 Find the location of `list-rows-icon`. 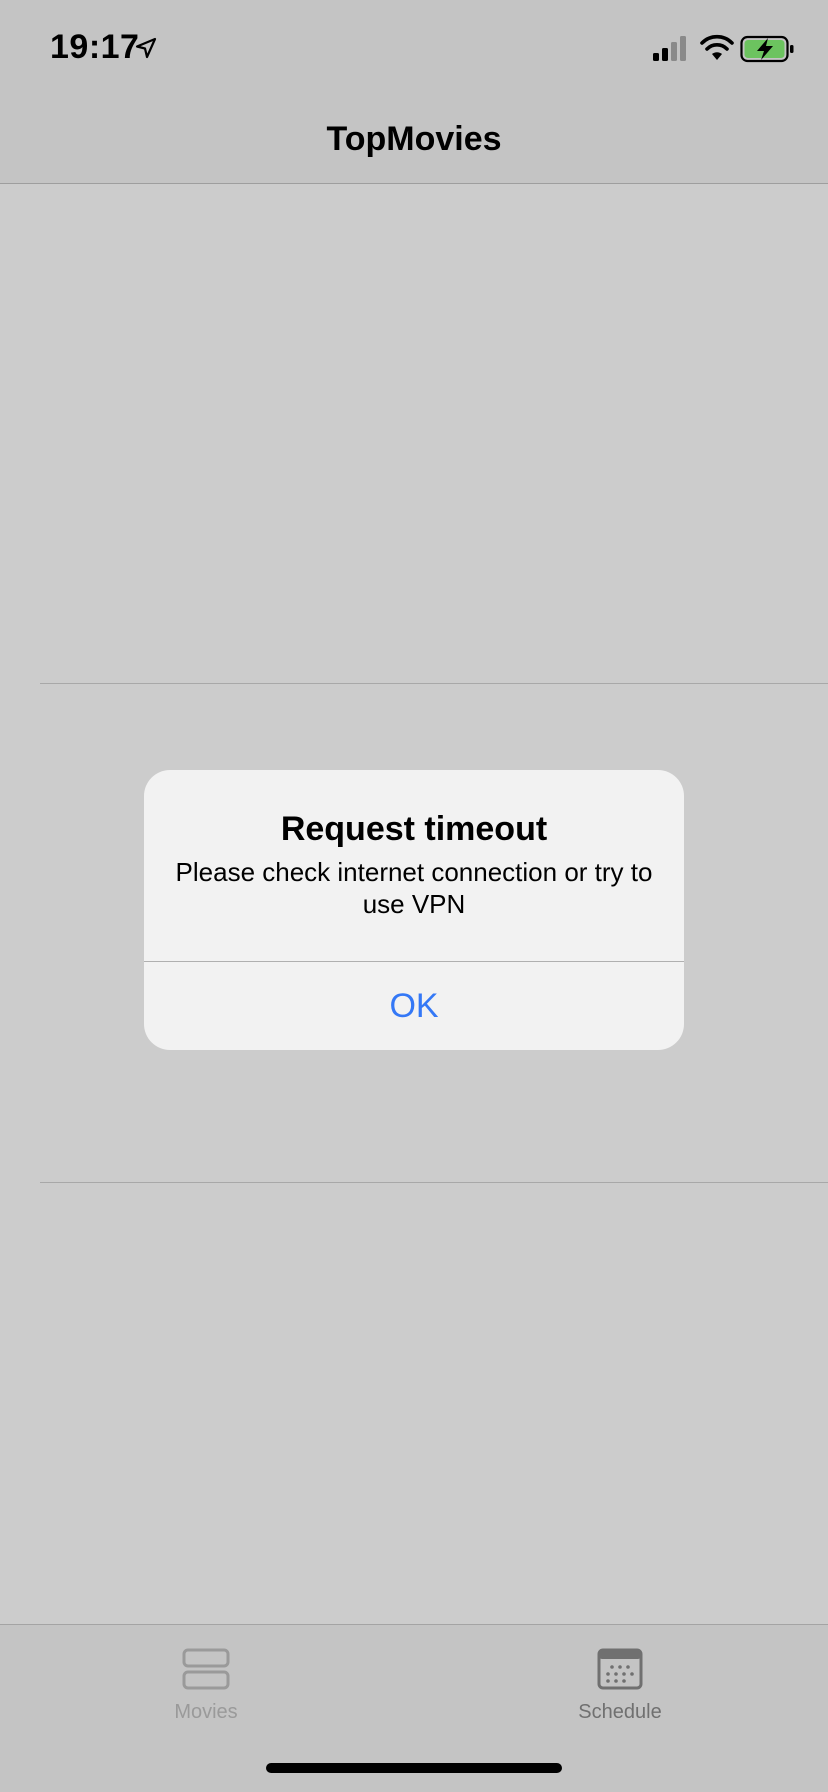

list-rows-icon is located at coordinates (206, 1669).